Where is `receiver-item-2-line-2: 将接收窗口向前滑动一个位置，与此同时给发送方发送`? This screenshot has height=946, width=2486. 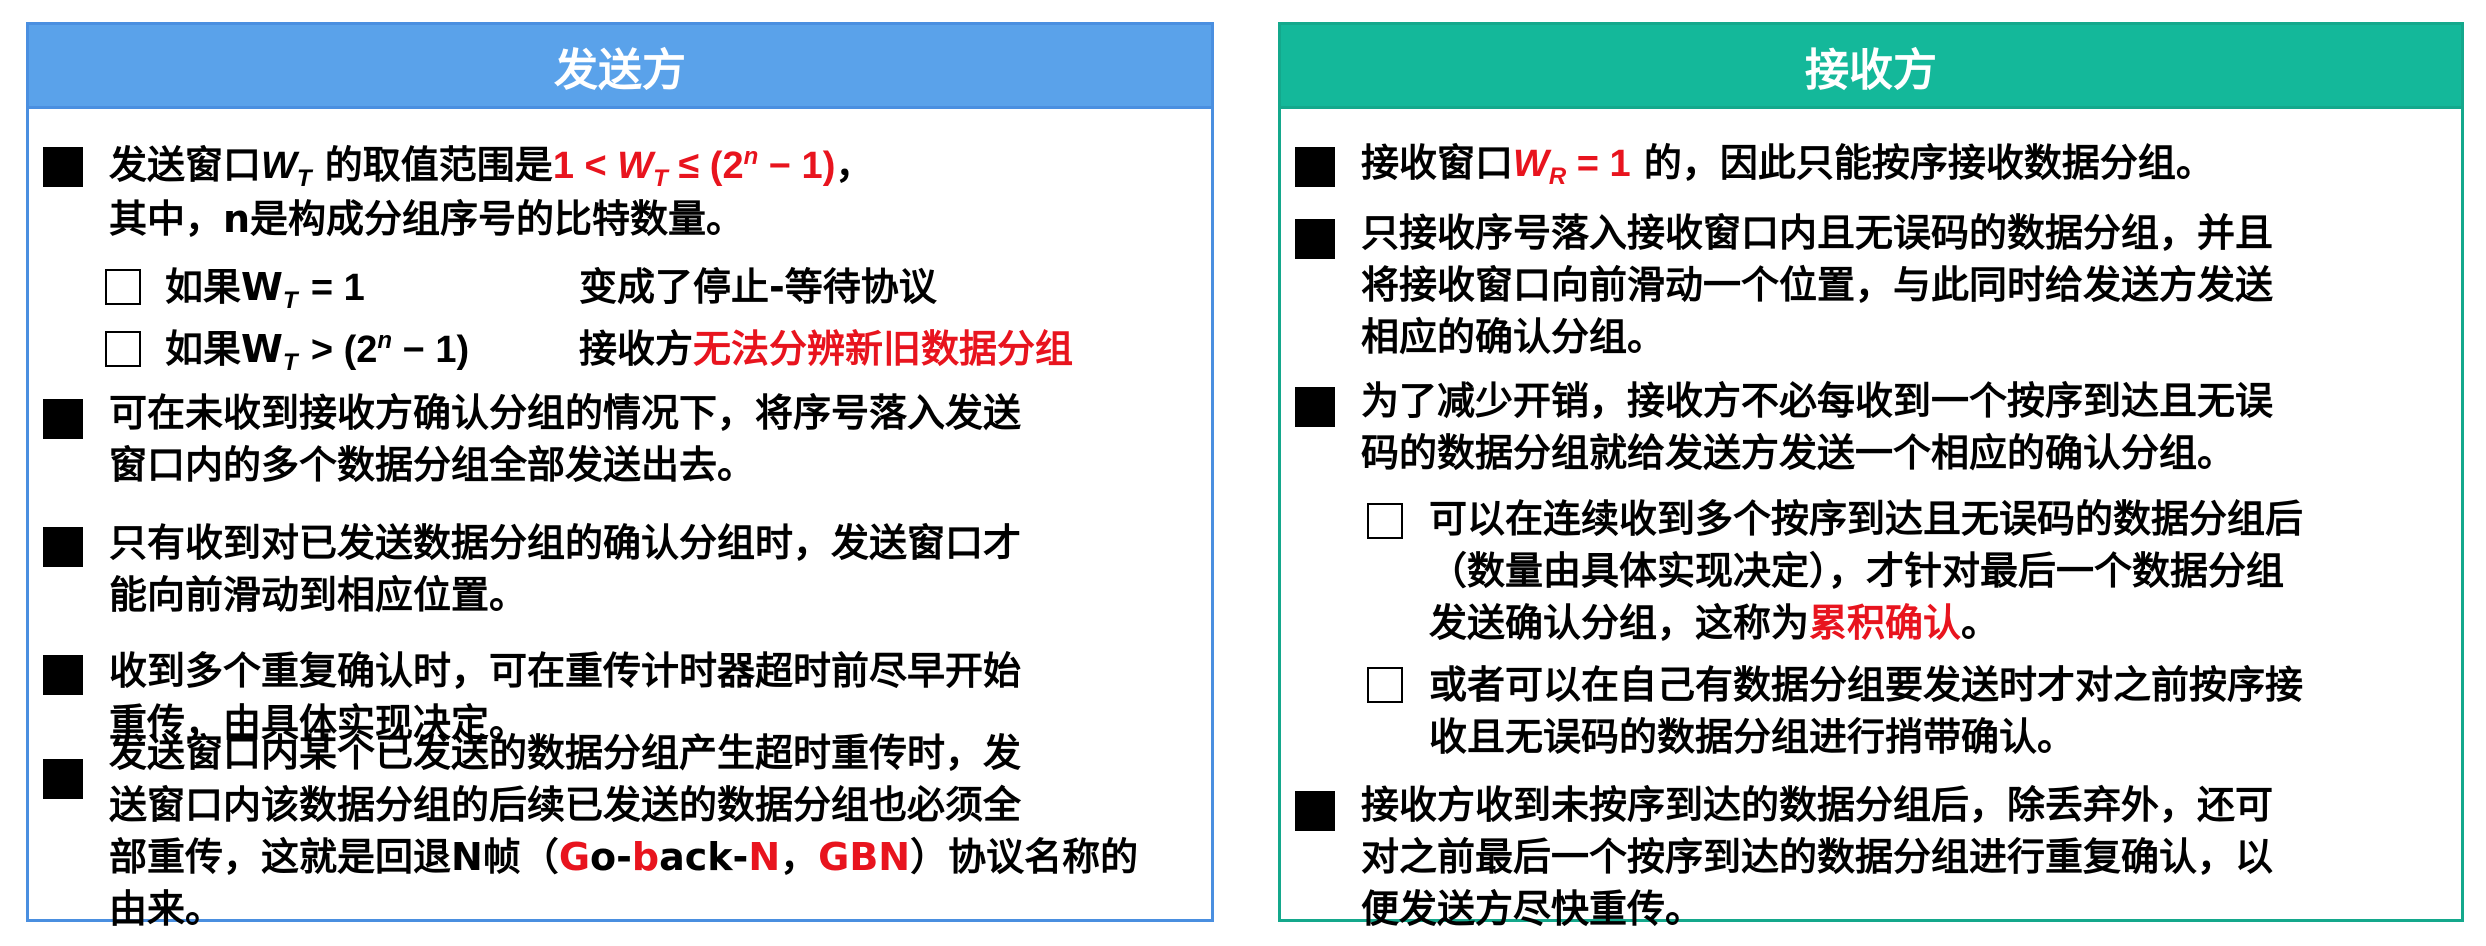 receiver-item-2-line-2: 将接收窗口向前滑动一个位置，与此同时给发送方发送 is located at coordinates (1817, 285).